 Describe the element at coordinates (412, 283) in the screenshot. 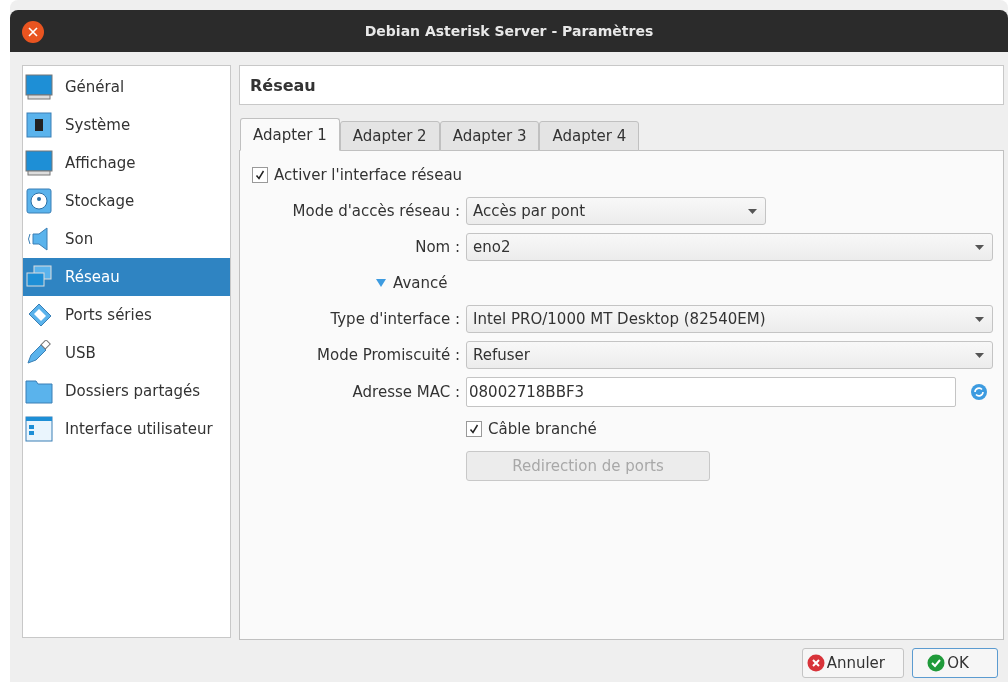

I see `advanced-toggle: Avancé` at that location.